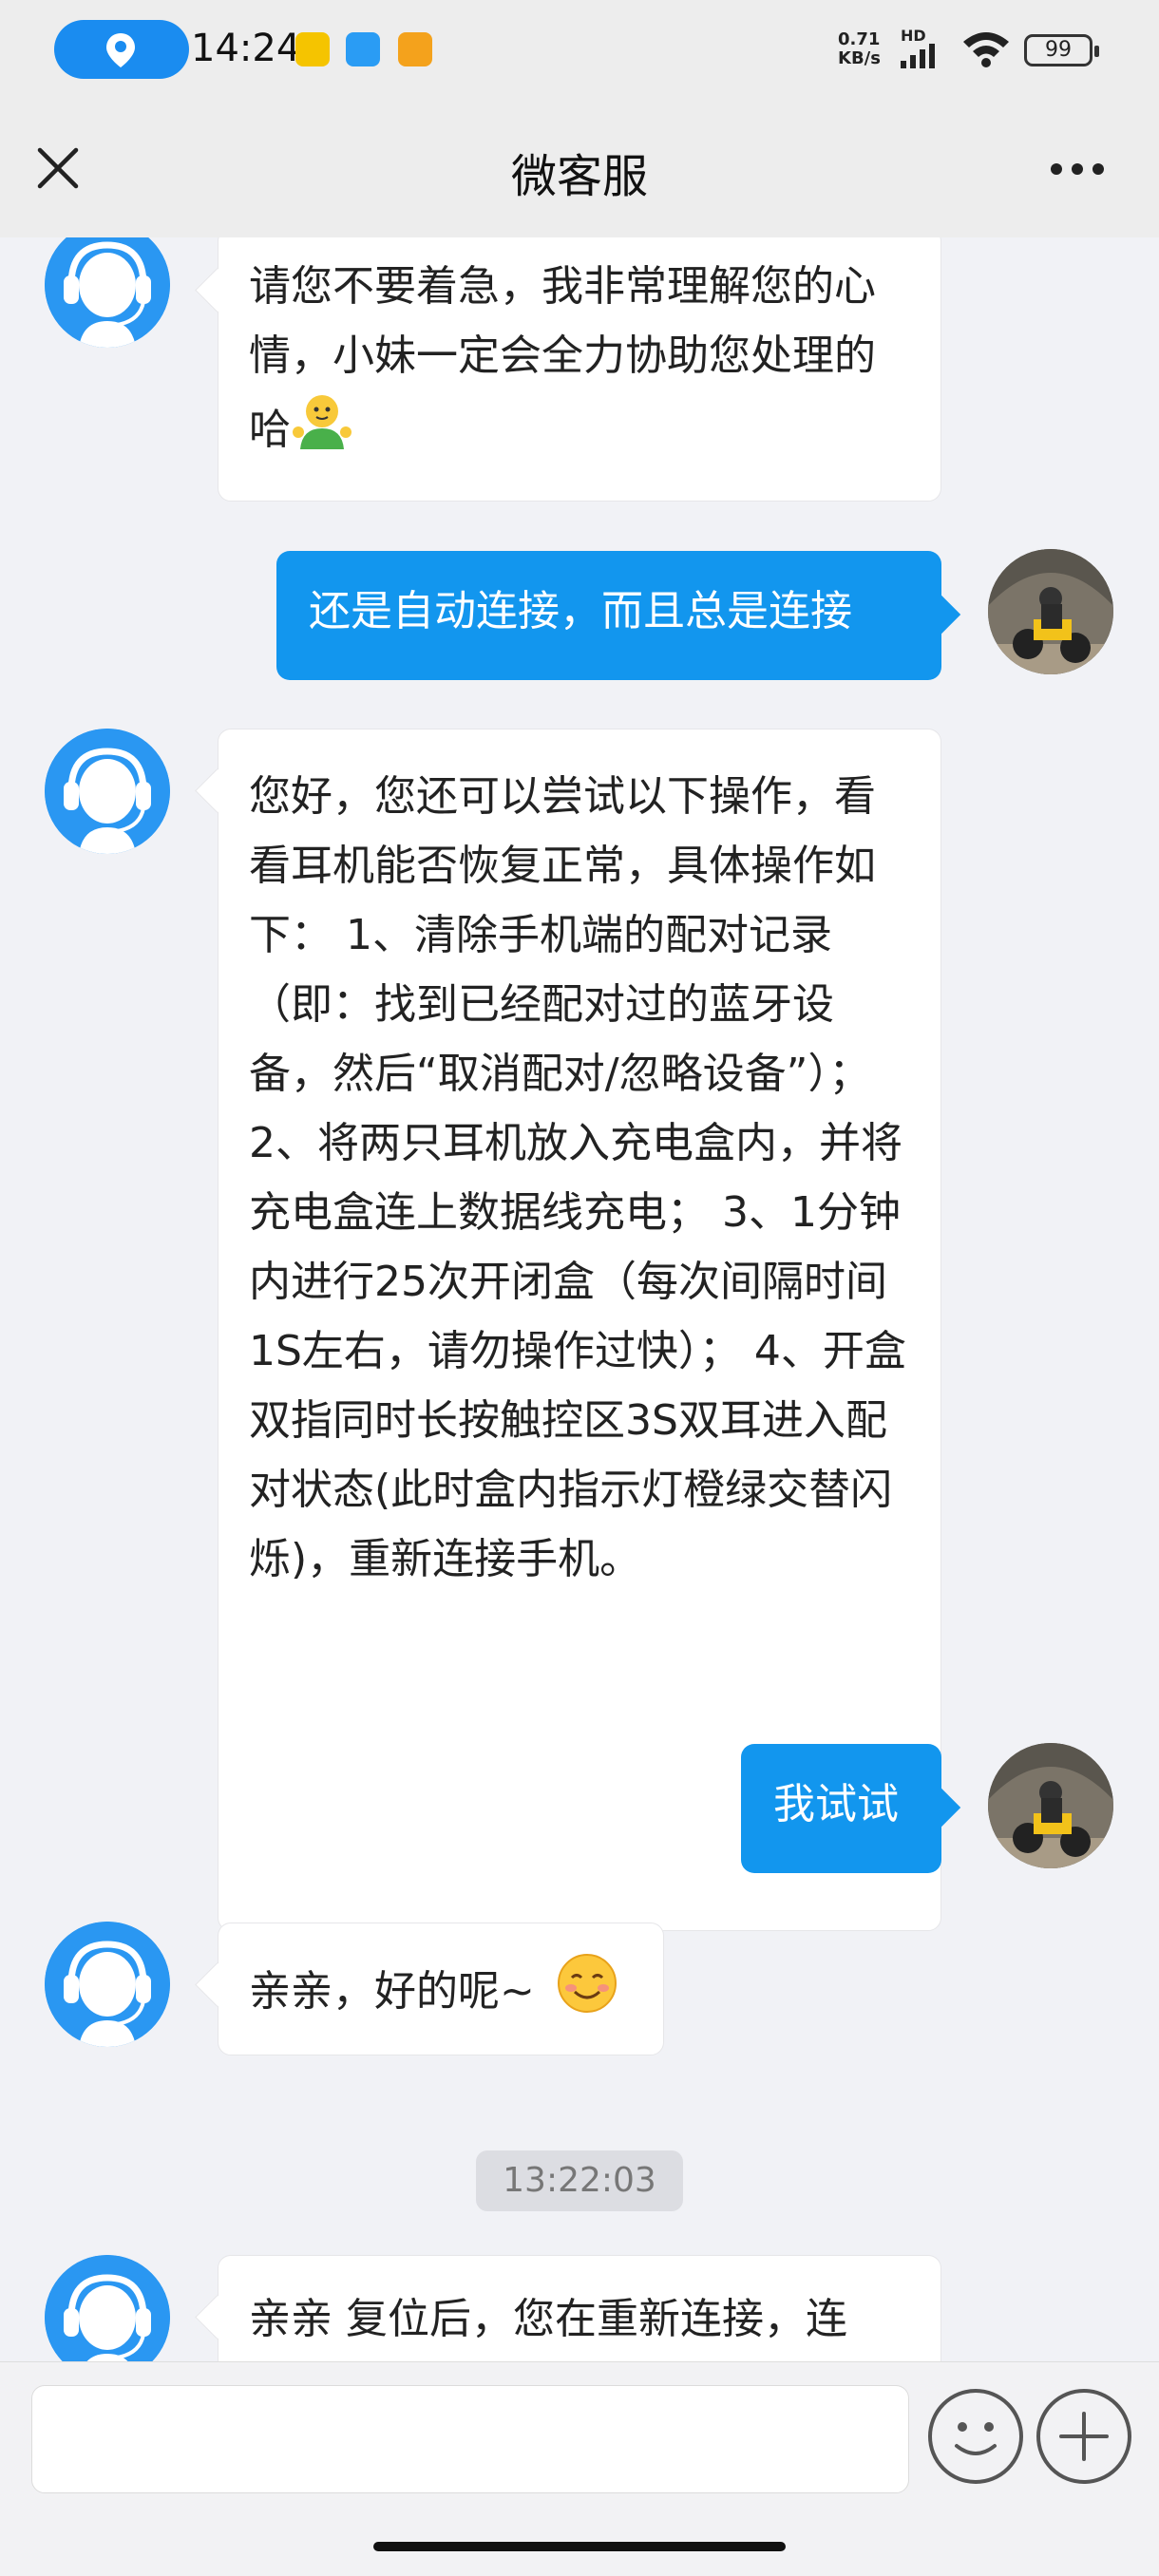 The width and height of the screenshot is (1159, 2576). Describe the element at coordinates (246, 48) in the screenshot. I see `status-time: 14:24` at that location.